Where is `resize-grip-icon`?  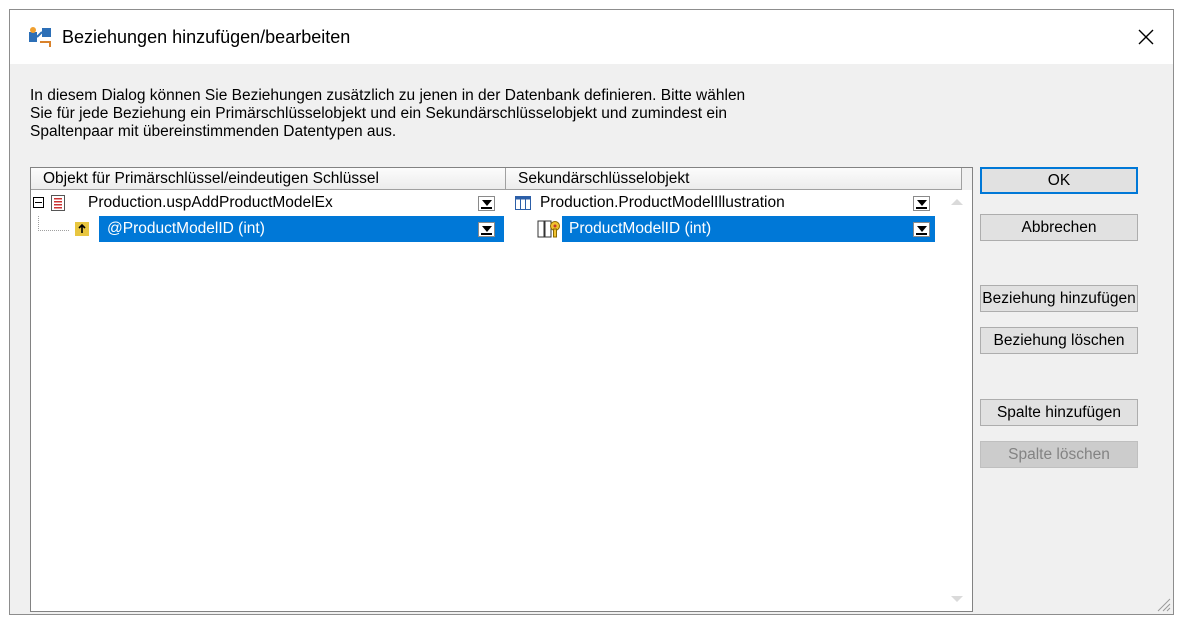
resize-grip-icon is located at coordinates (1163, 604).